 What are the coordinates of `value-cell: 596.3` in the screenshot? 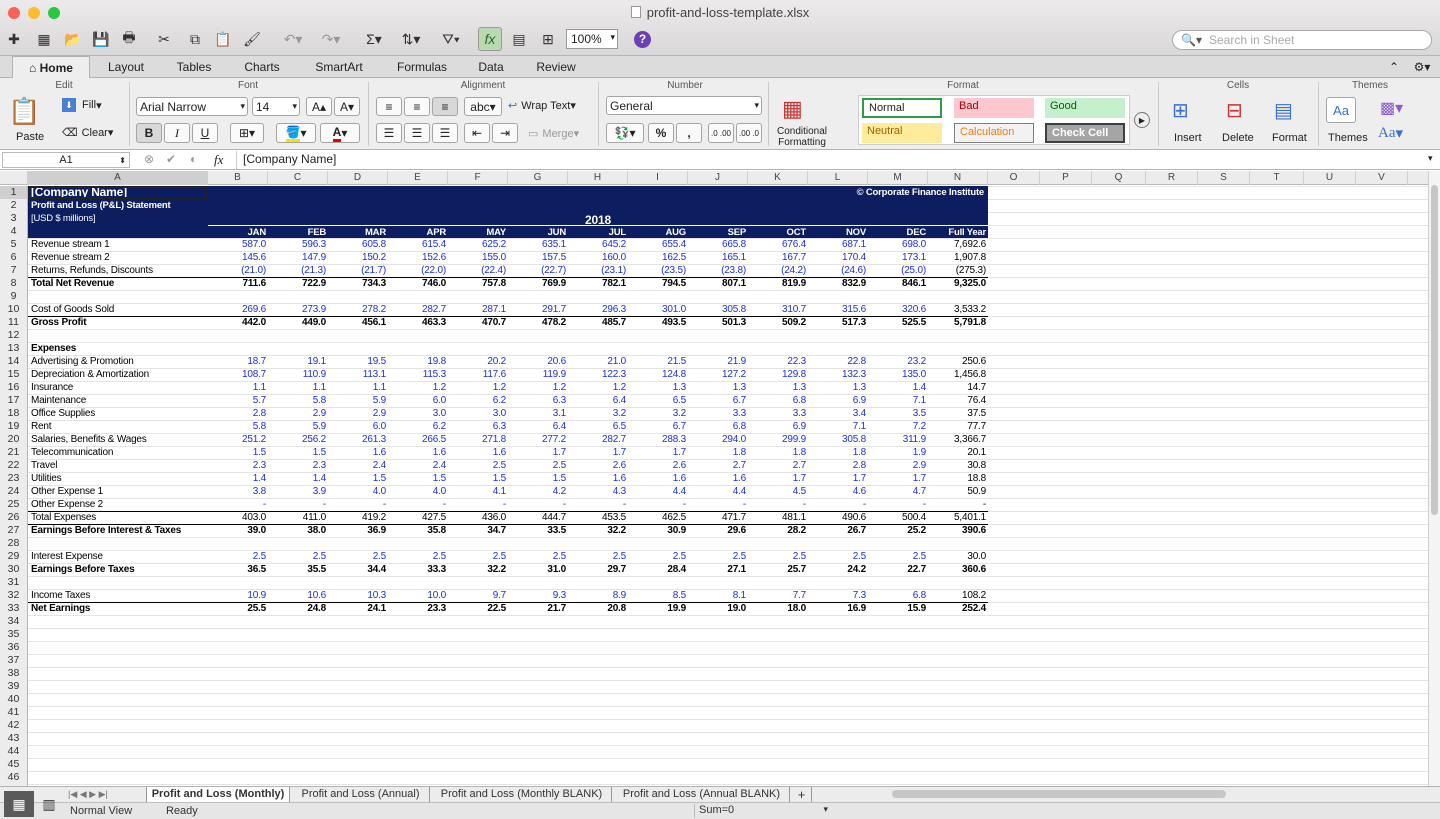 It's located at (297, 244).